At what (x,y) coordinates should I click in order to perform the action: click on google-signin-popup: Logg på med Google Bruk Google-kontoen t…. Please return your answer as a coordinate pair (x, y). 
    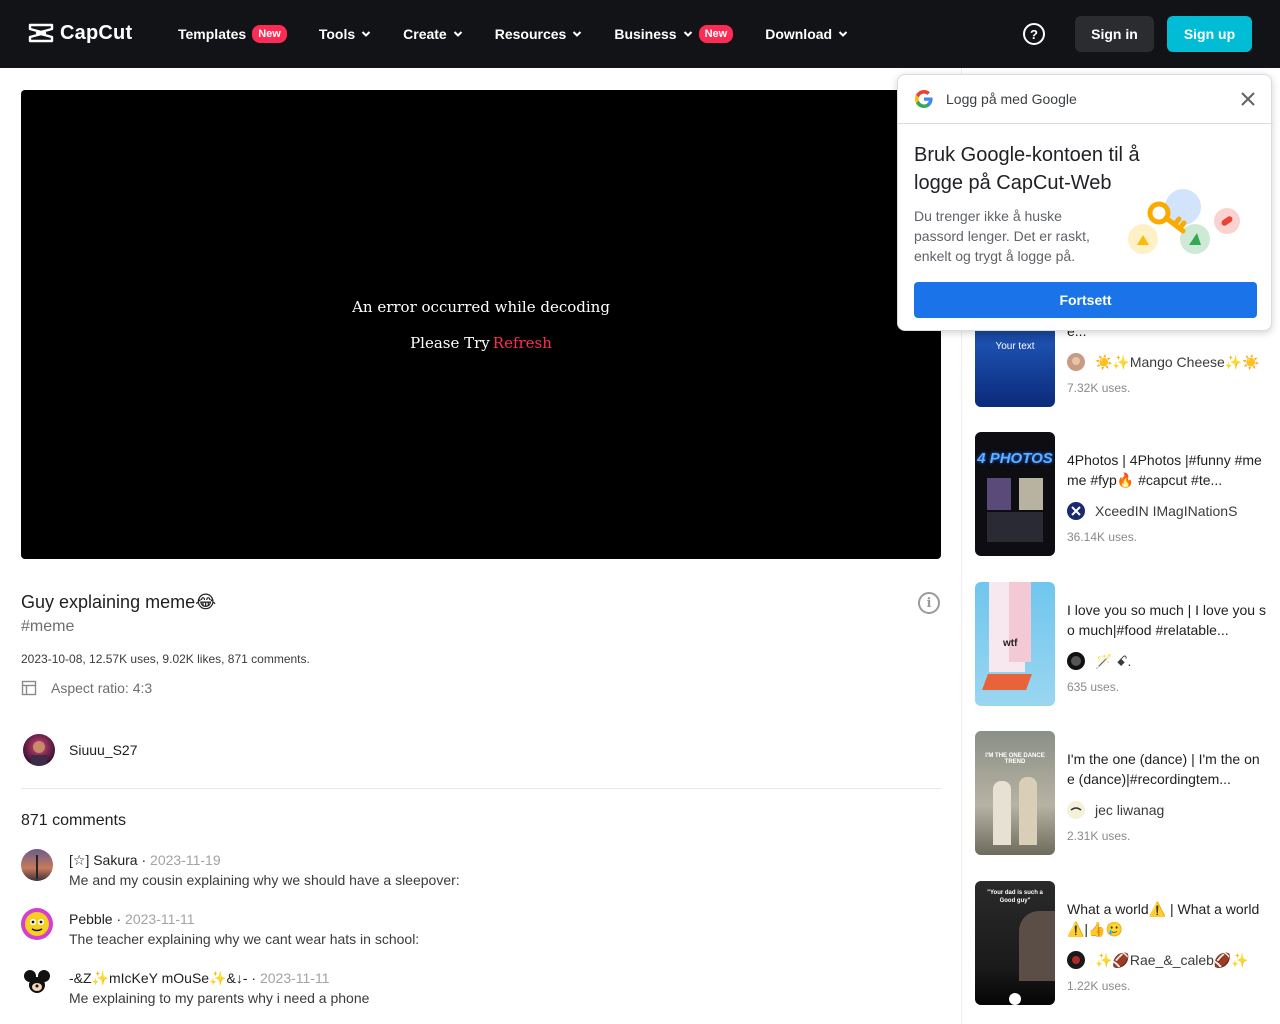
    Looking at the image, I should click on (1085, 202).